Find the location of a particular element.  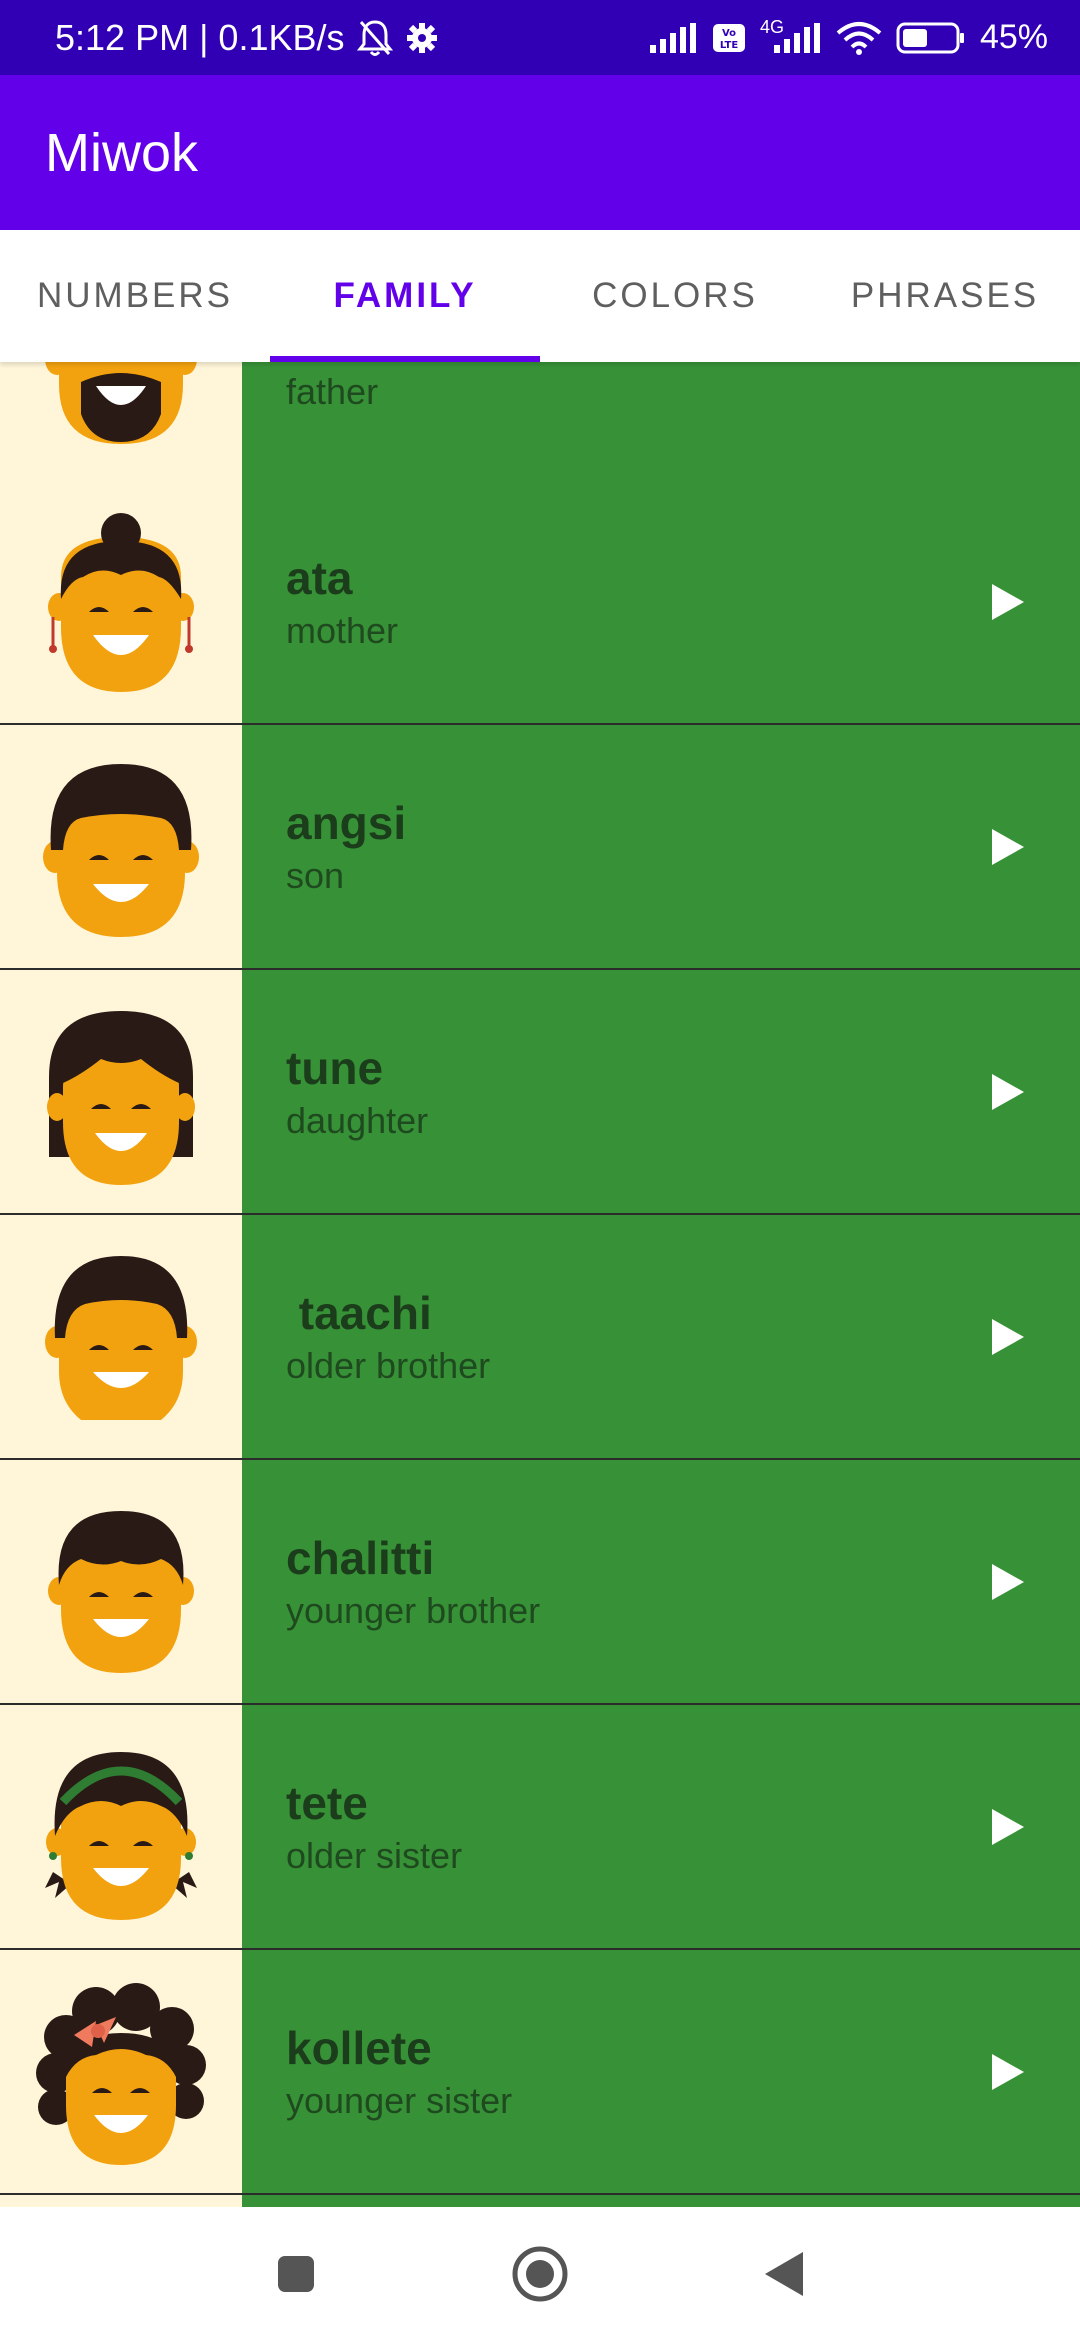

battery-percent: 45% is located at coordinates (1013, 37).